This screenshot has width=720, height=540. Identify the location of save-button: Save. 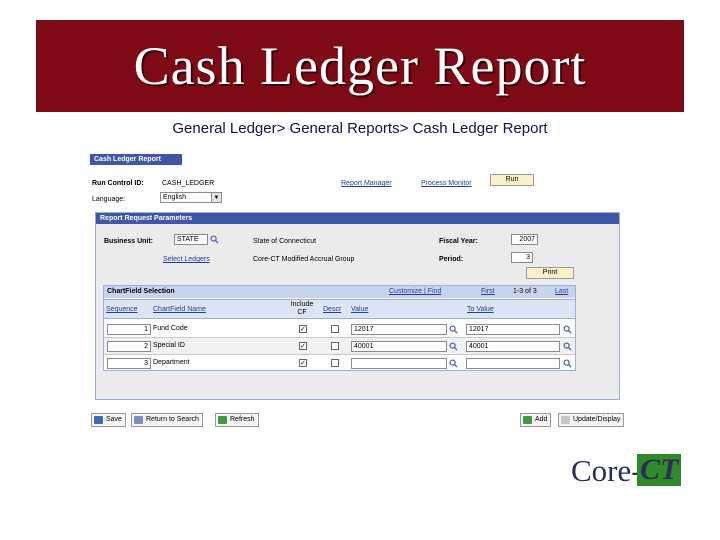
(108, 420).